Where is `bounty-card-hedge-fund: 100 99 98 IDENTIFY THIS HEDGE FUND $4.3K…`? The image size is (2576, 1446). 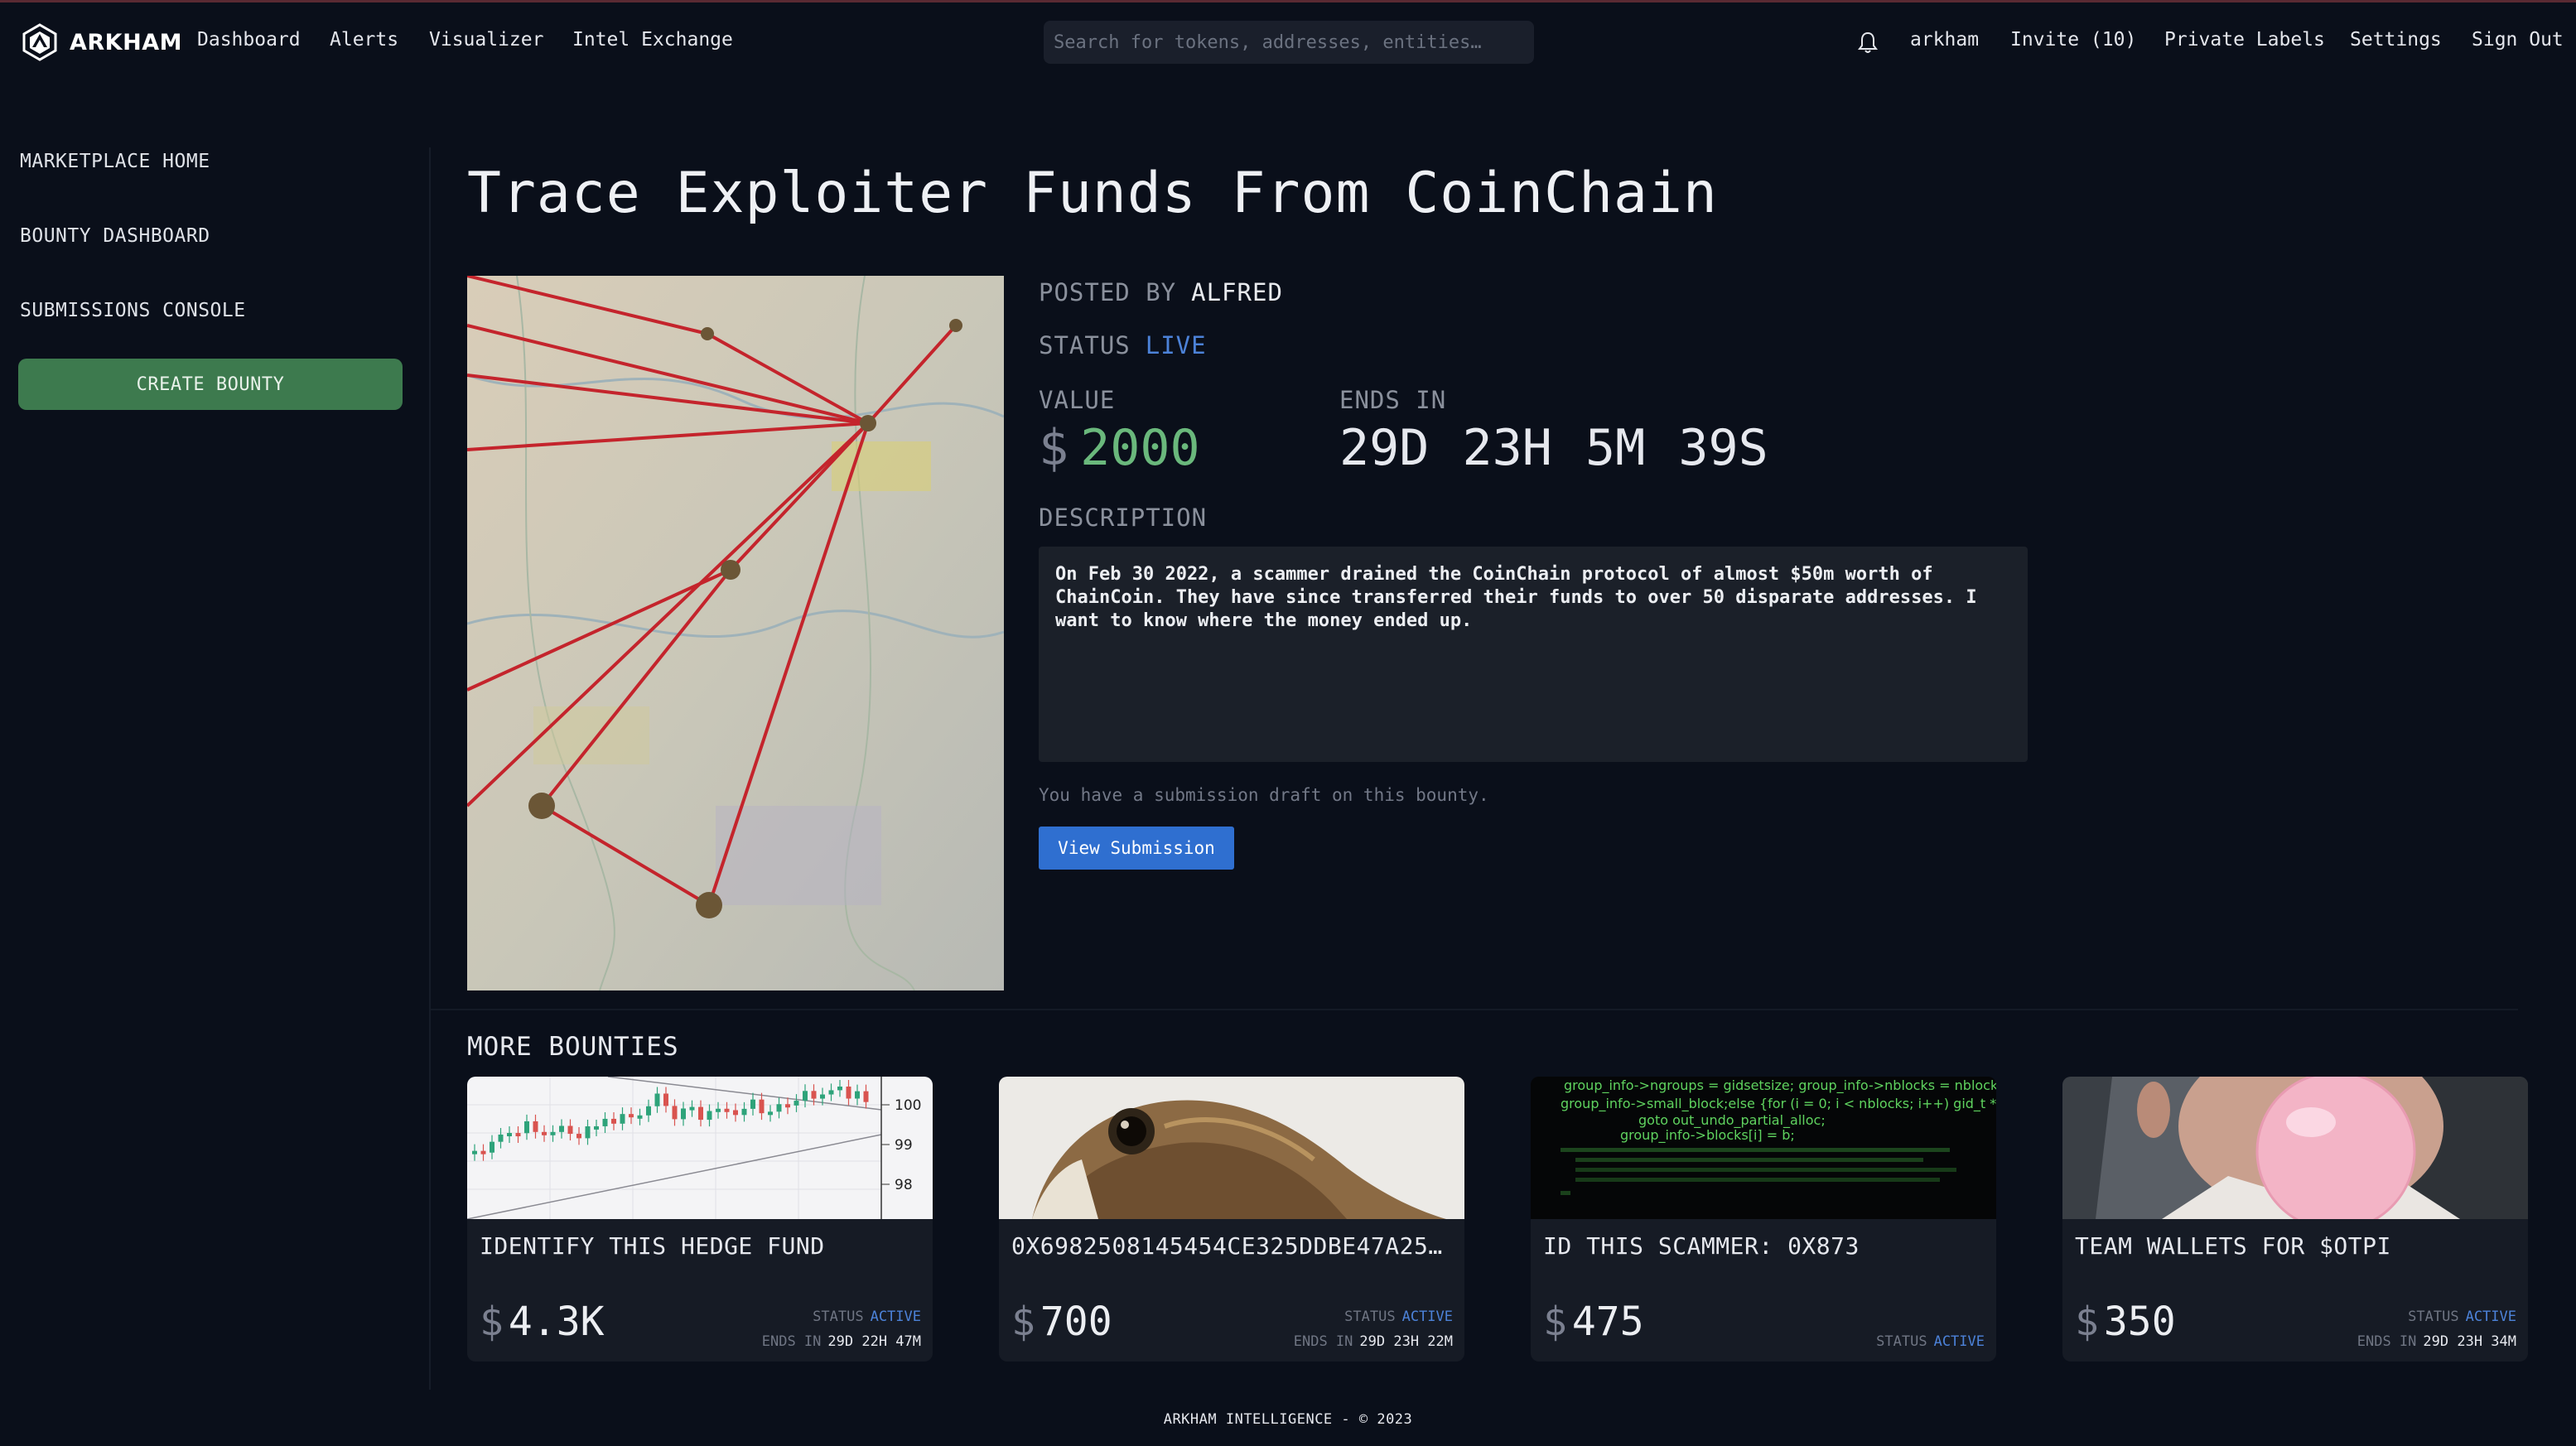
bounty-card-hedge-fund: 100 99 98 IDENTIFY THIS HEDGE FUND $4.3K… is located at coordinates (700, 1219).